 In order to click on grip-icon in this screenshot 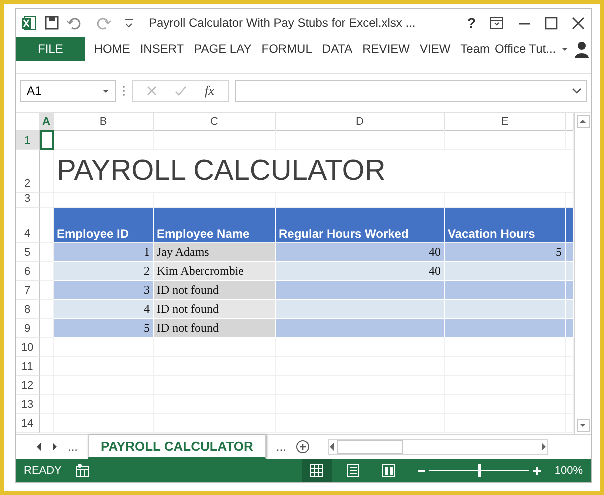, I will do `click(124, 91)`.